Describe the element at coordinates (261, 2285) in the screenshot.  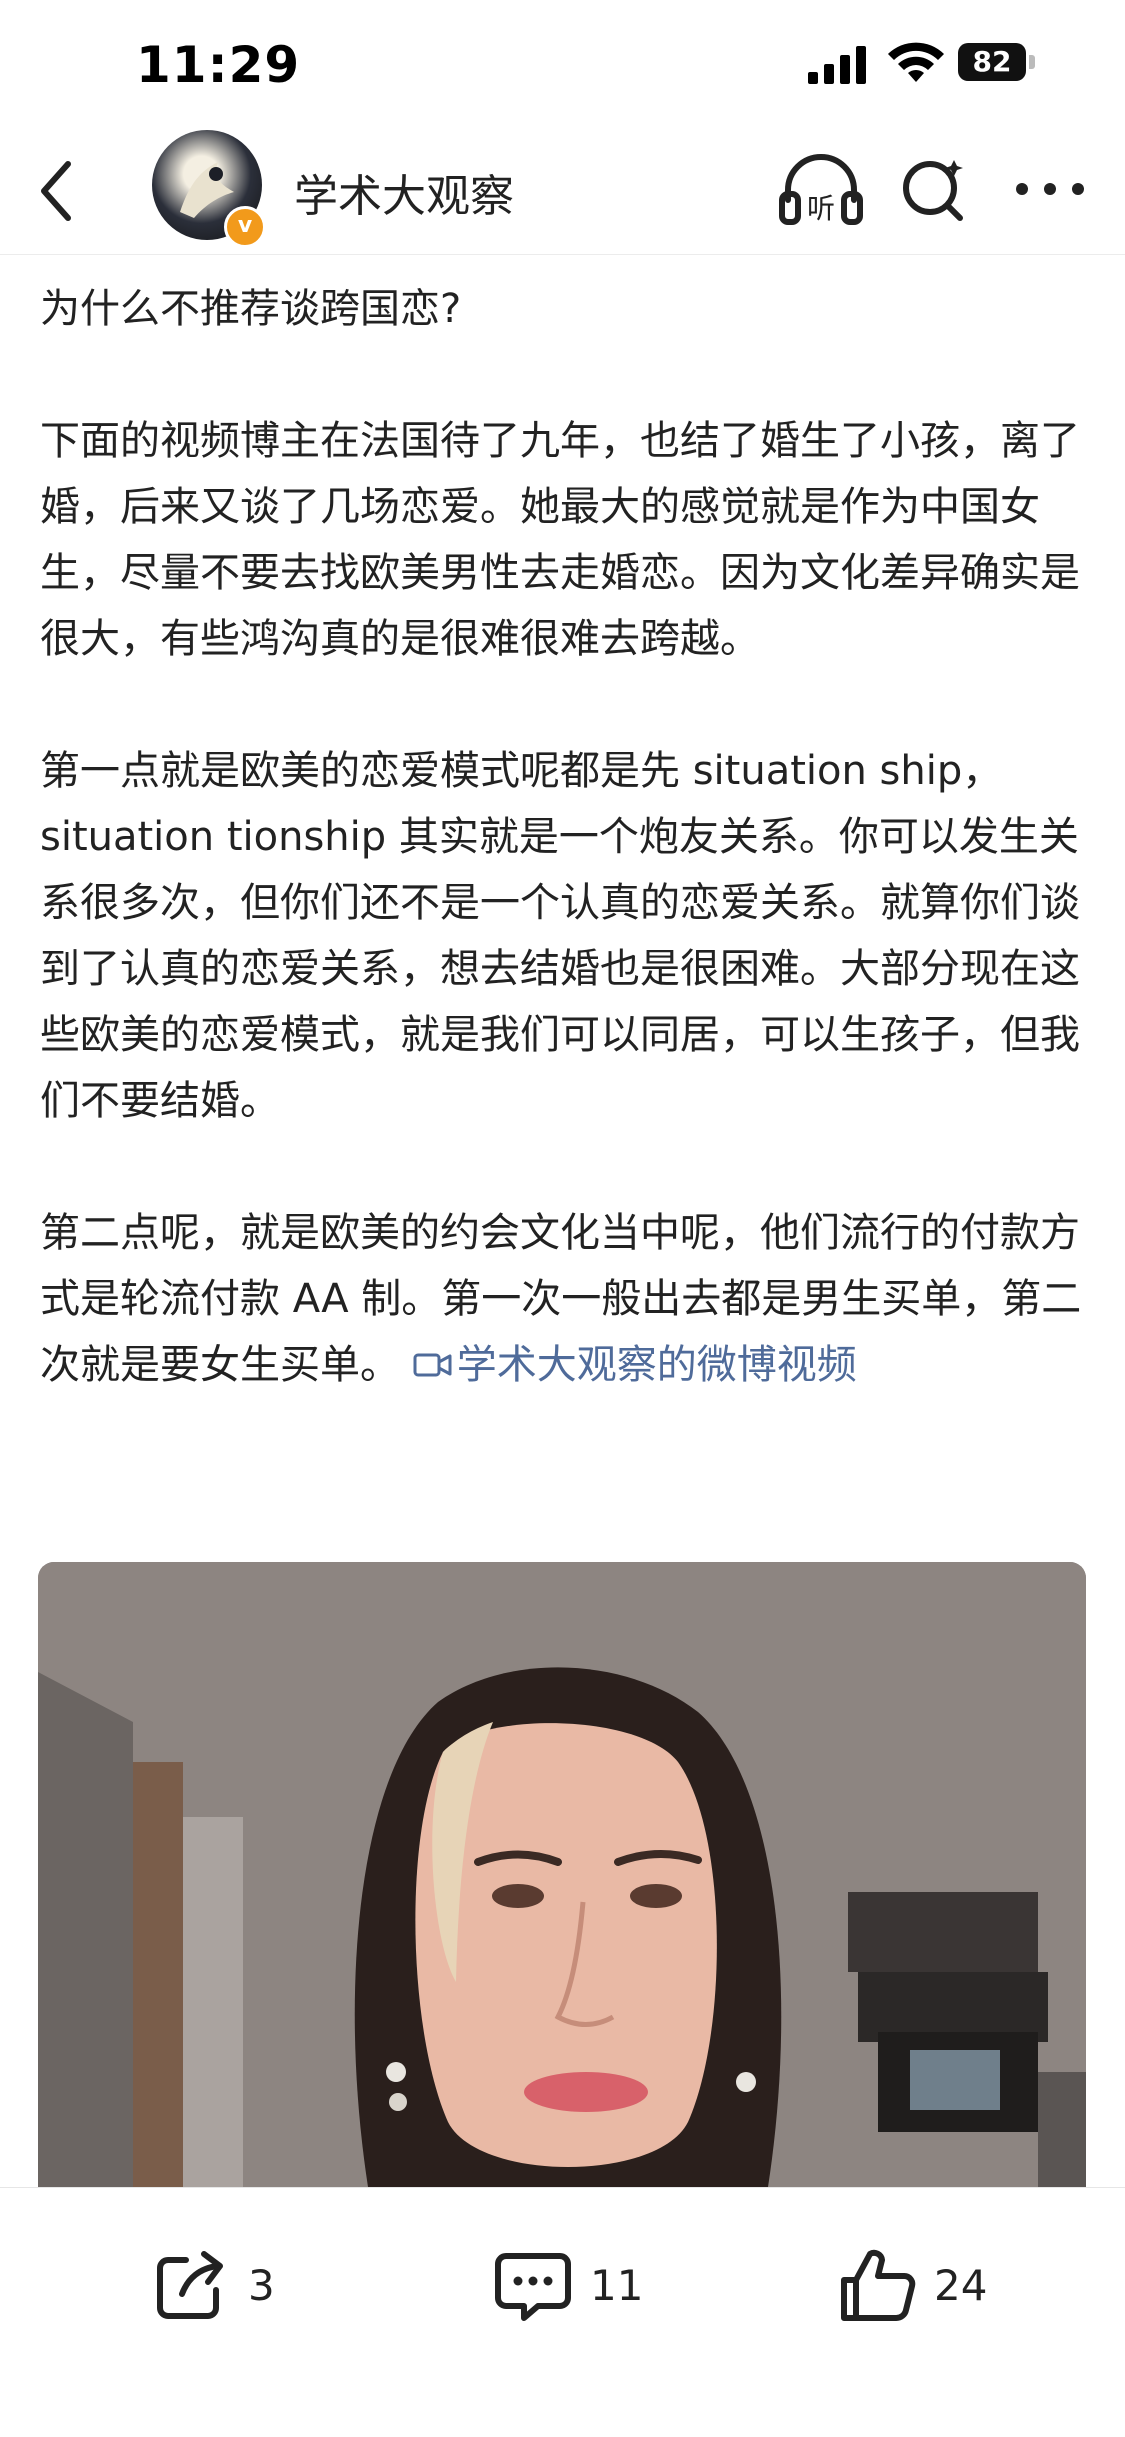
I see `share-count: 3` at that location.